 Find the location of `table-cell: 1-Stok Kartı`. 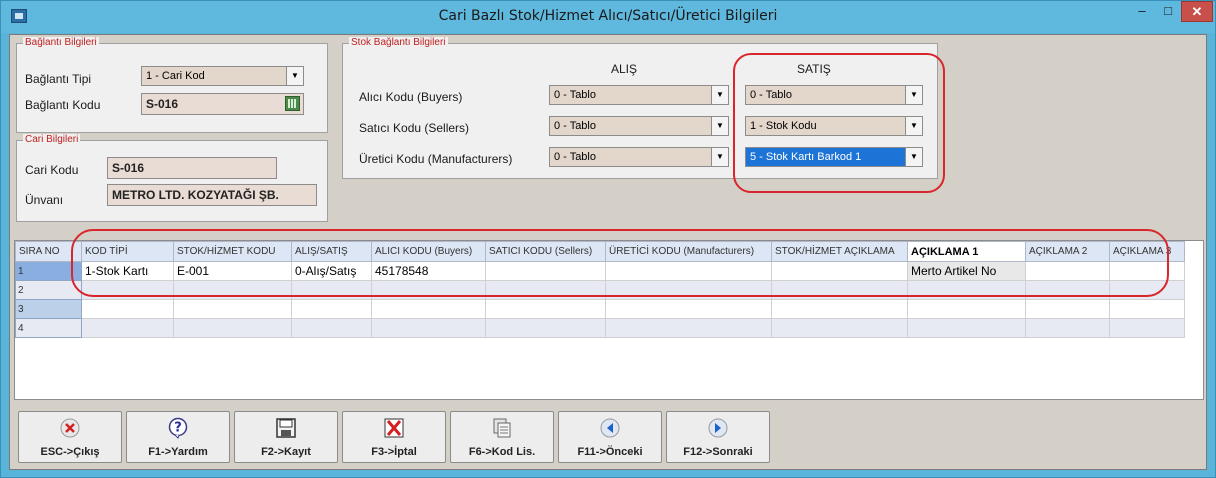

table-cell: 1-Stok Kartı is located at coordinates (127, 271).